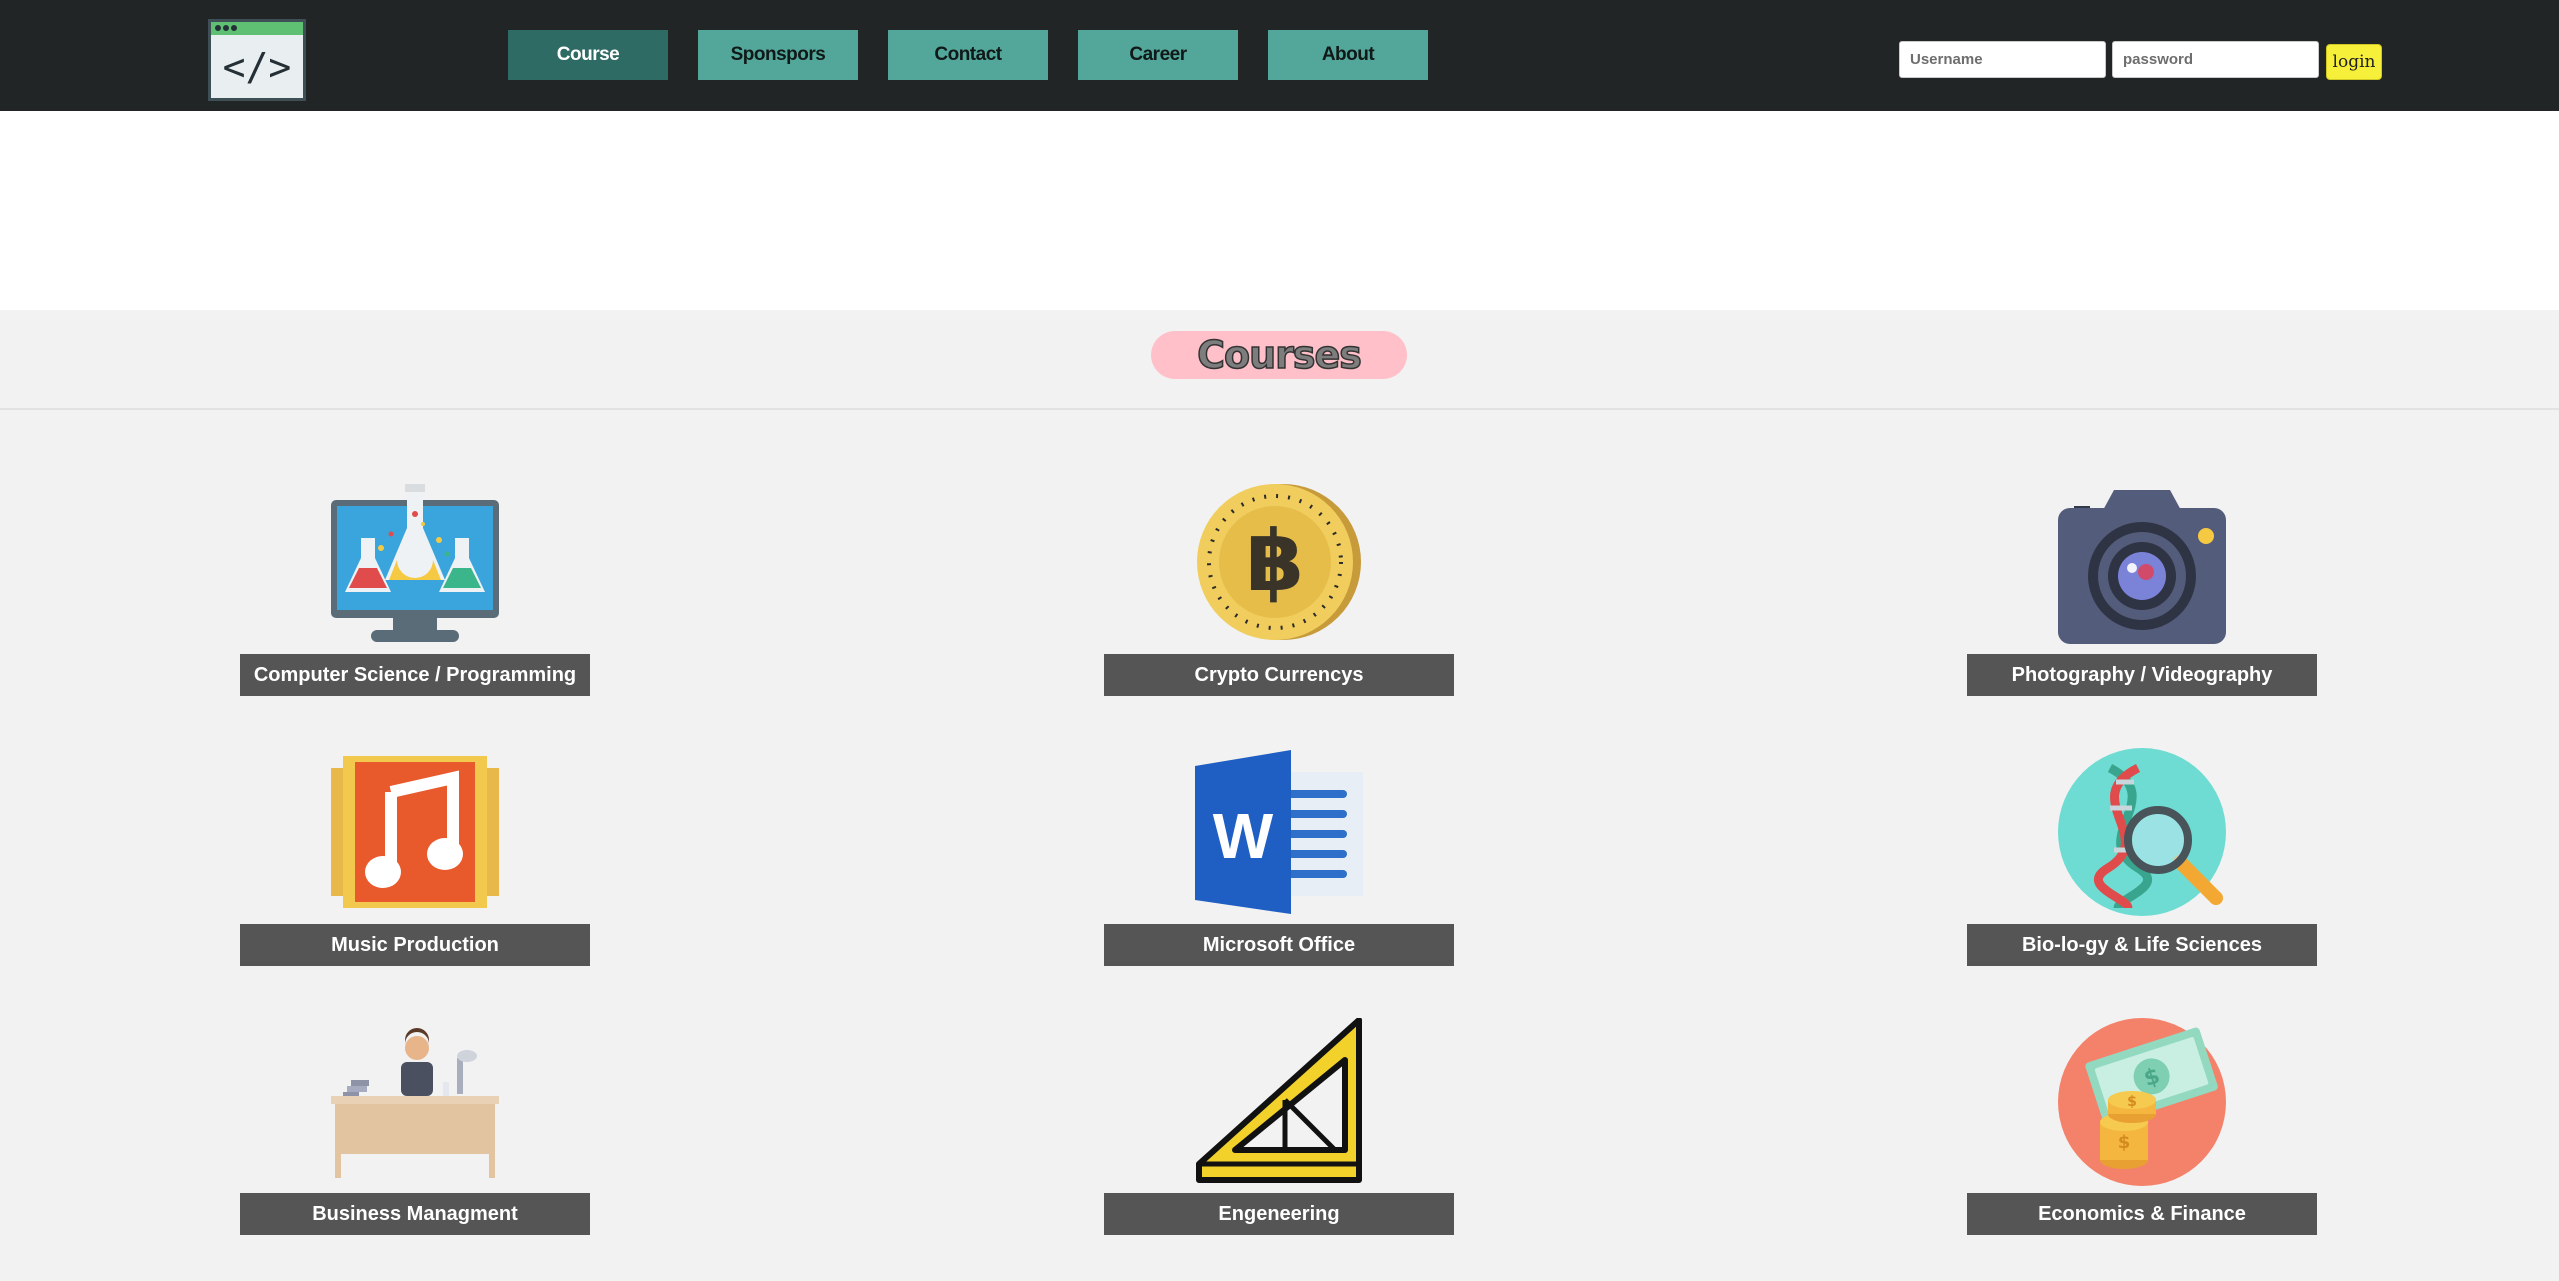 This screenshot has width=2559, height=1281. Describe the element at coordinates (415, 945) in the screenshot. I see `course-label-music: Music Production` at that location.